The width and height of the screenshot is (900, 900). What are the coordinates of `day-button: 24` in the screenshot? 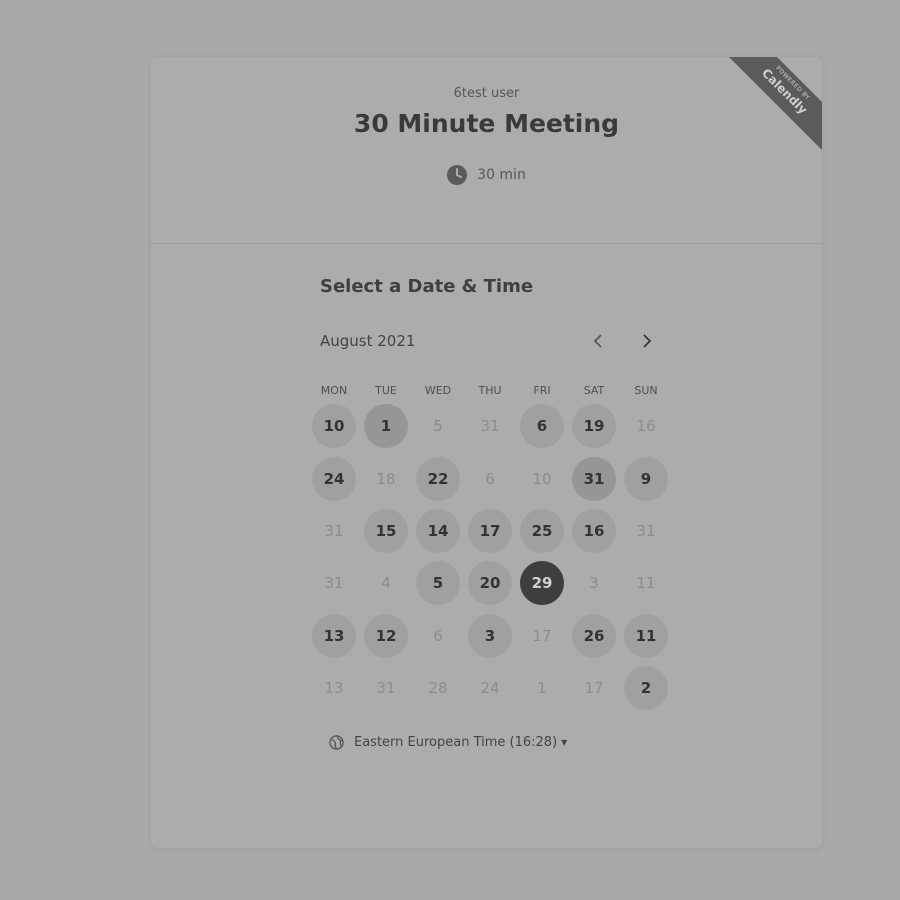 It's located at (334, 478).